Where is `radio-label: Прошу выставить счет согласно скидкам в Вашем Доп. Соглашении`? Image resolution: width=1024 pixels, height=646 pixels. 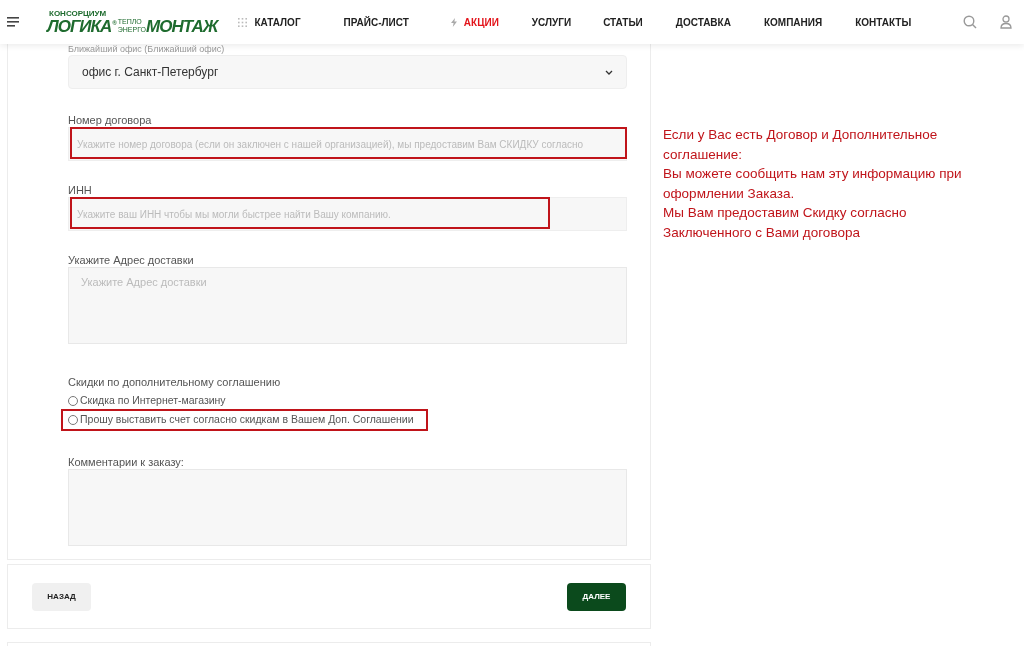
radio-label: Прошу выставить счет согласно скидкам в Вашем Доп. Соглашении is located at coordinates (247, 420).